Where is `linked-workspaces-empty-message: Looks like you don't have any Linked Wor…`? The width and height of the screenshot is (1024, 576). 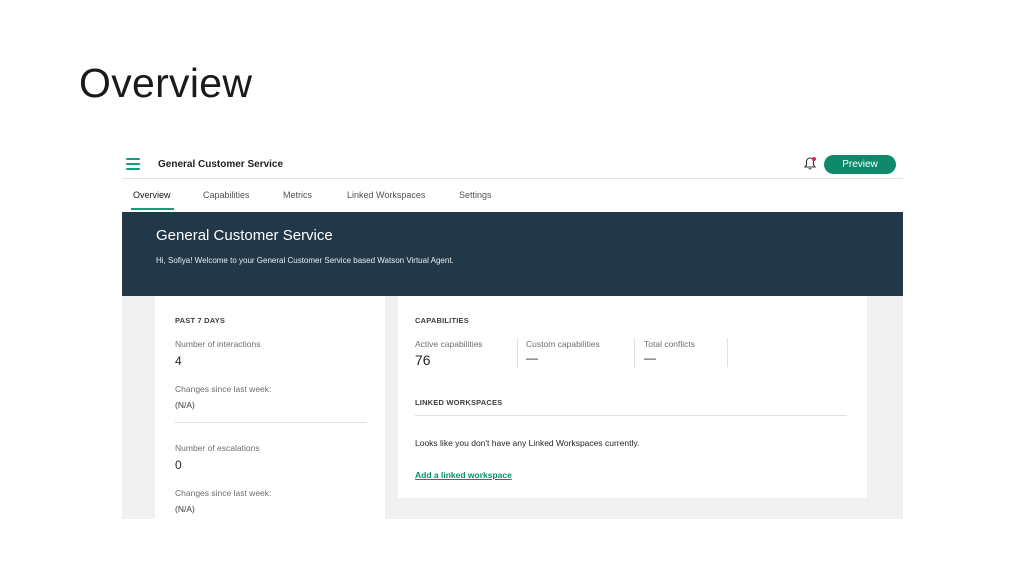 linked-workspaces-empty-message: Looks like you don't have any Linked Wor… is located at coordinates (527, 443).